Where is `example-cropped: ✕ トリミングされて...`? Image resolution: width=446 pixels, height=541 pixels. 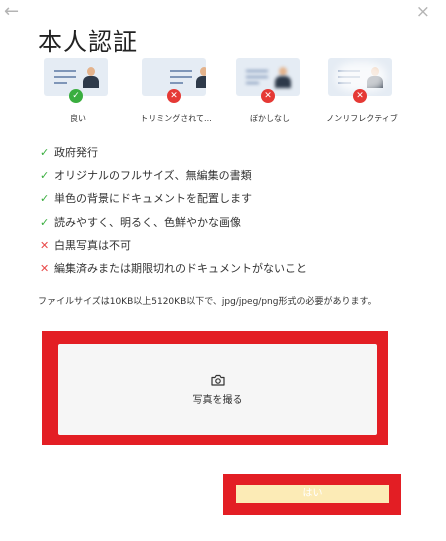
example-cropped: ✕ トリミングされて... is located at coordinates (176, 93).